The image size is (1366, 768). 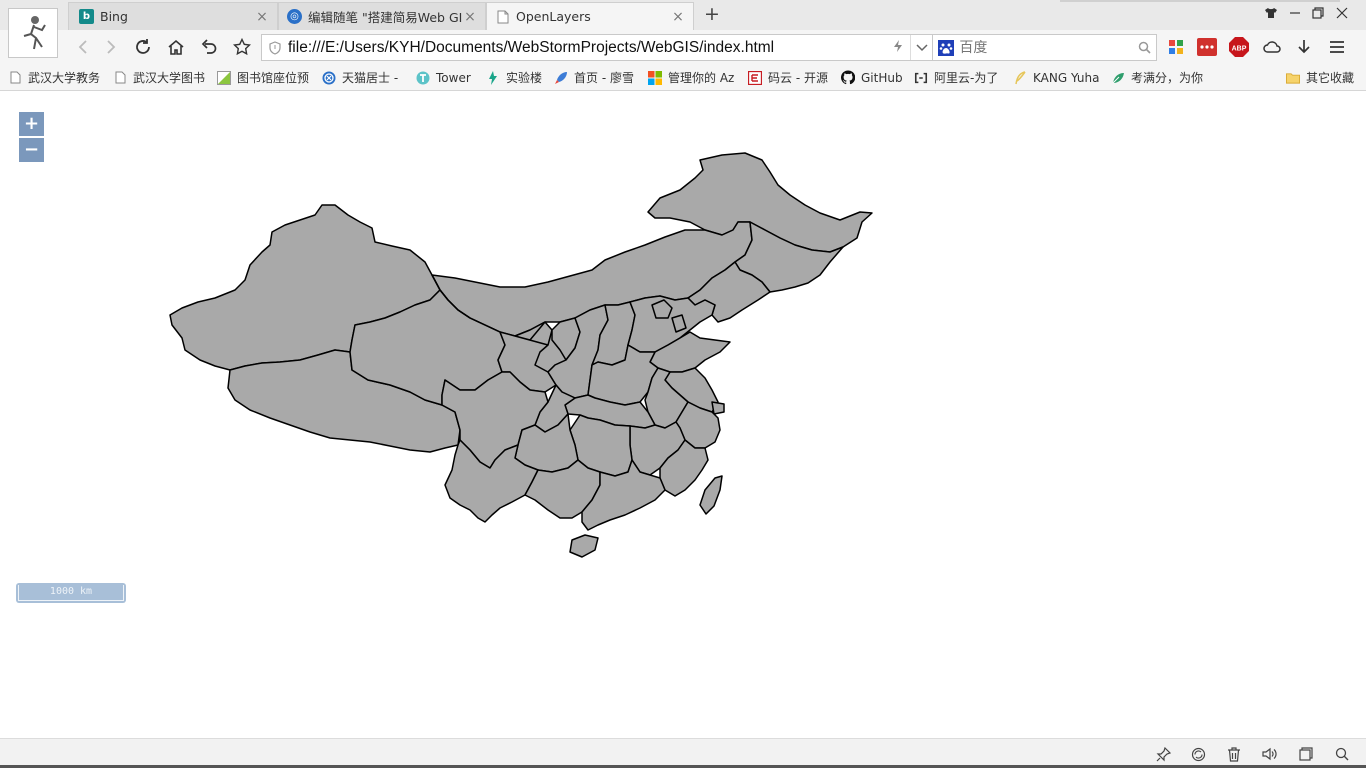 What do you see at coordinates (1270, 754) in the screenshot?
I see `volume-icon` at bounding box center [1270, 754].